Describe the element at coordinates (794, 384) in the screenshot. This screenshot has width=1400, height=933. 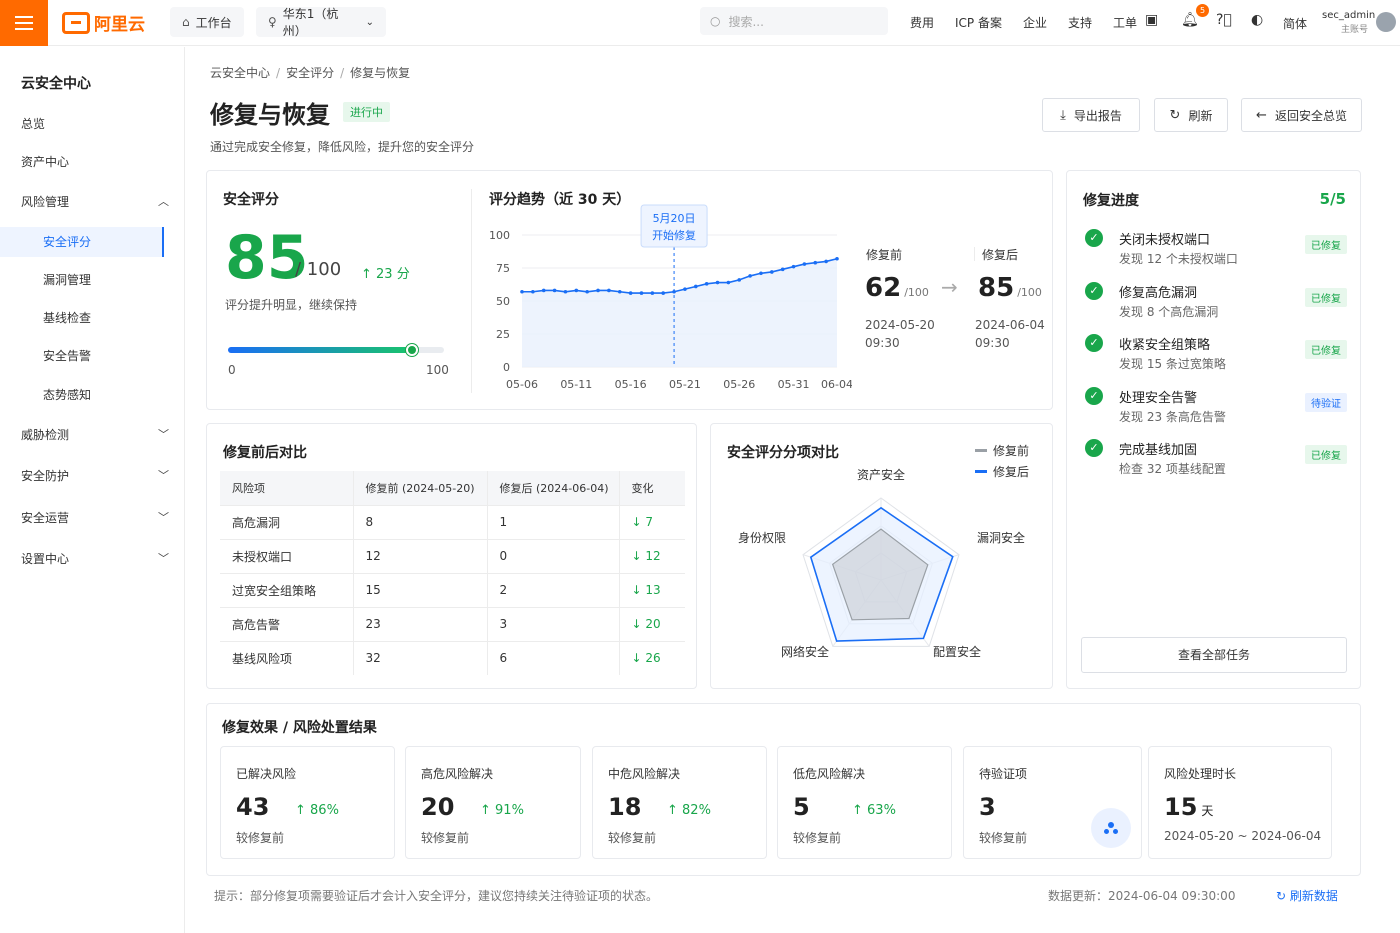
I see `x-tick-label: 05-31` at that location.